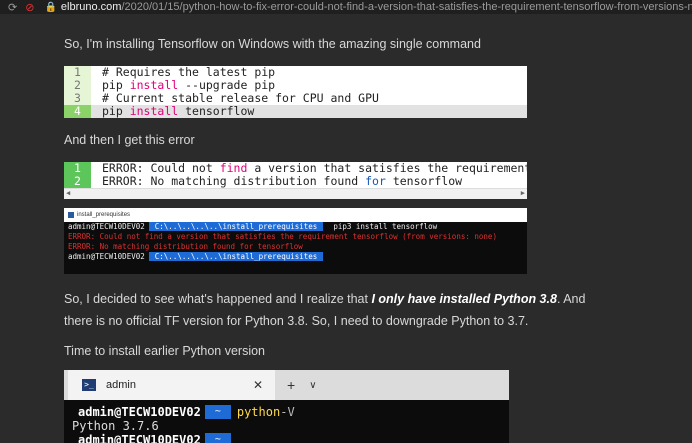 The image size is (692, 443). What do you see at coordinates (312, 385) in the screenshot?
I see `chevron-down-icon: ∨` at bounding box center [312, 385].